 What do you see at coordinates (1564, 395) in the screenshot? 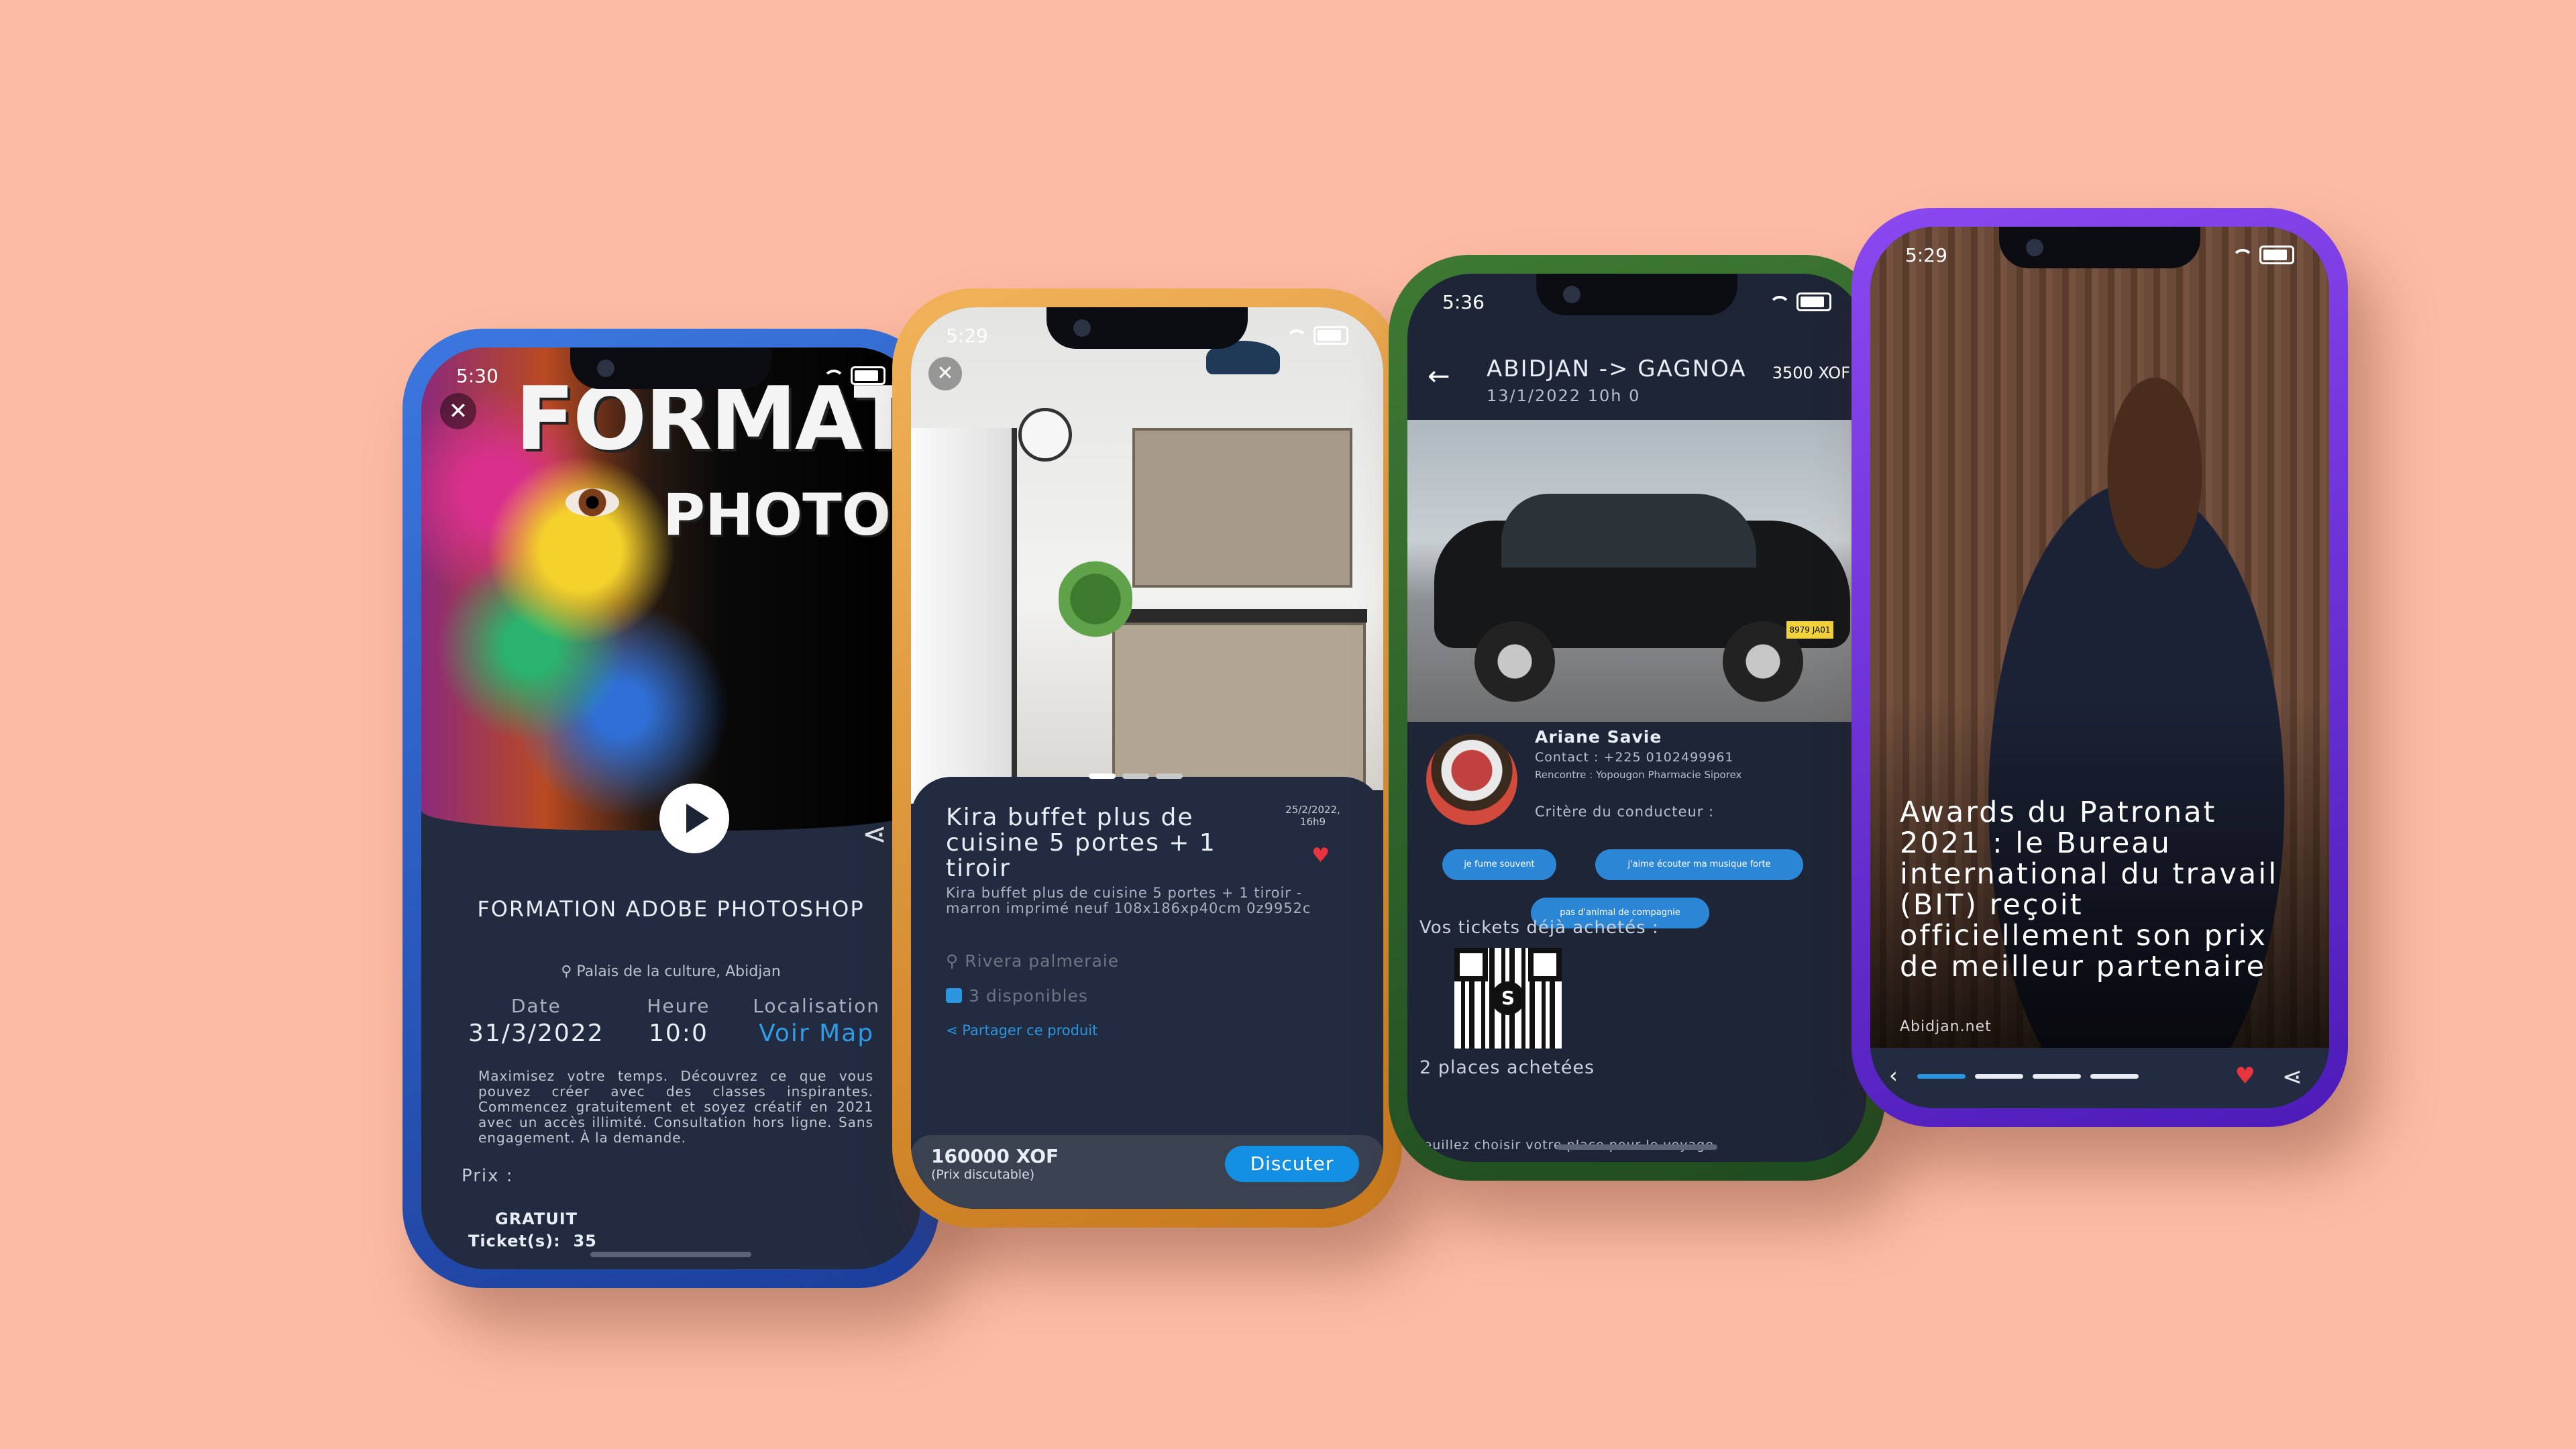
I see `trip-datetime: 13/1/2022 10h 0` at bounding box center [1564, 395].